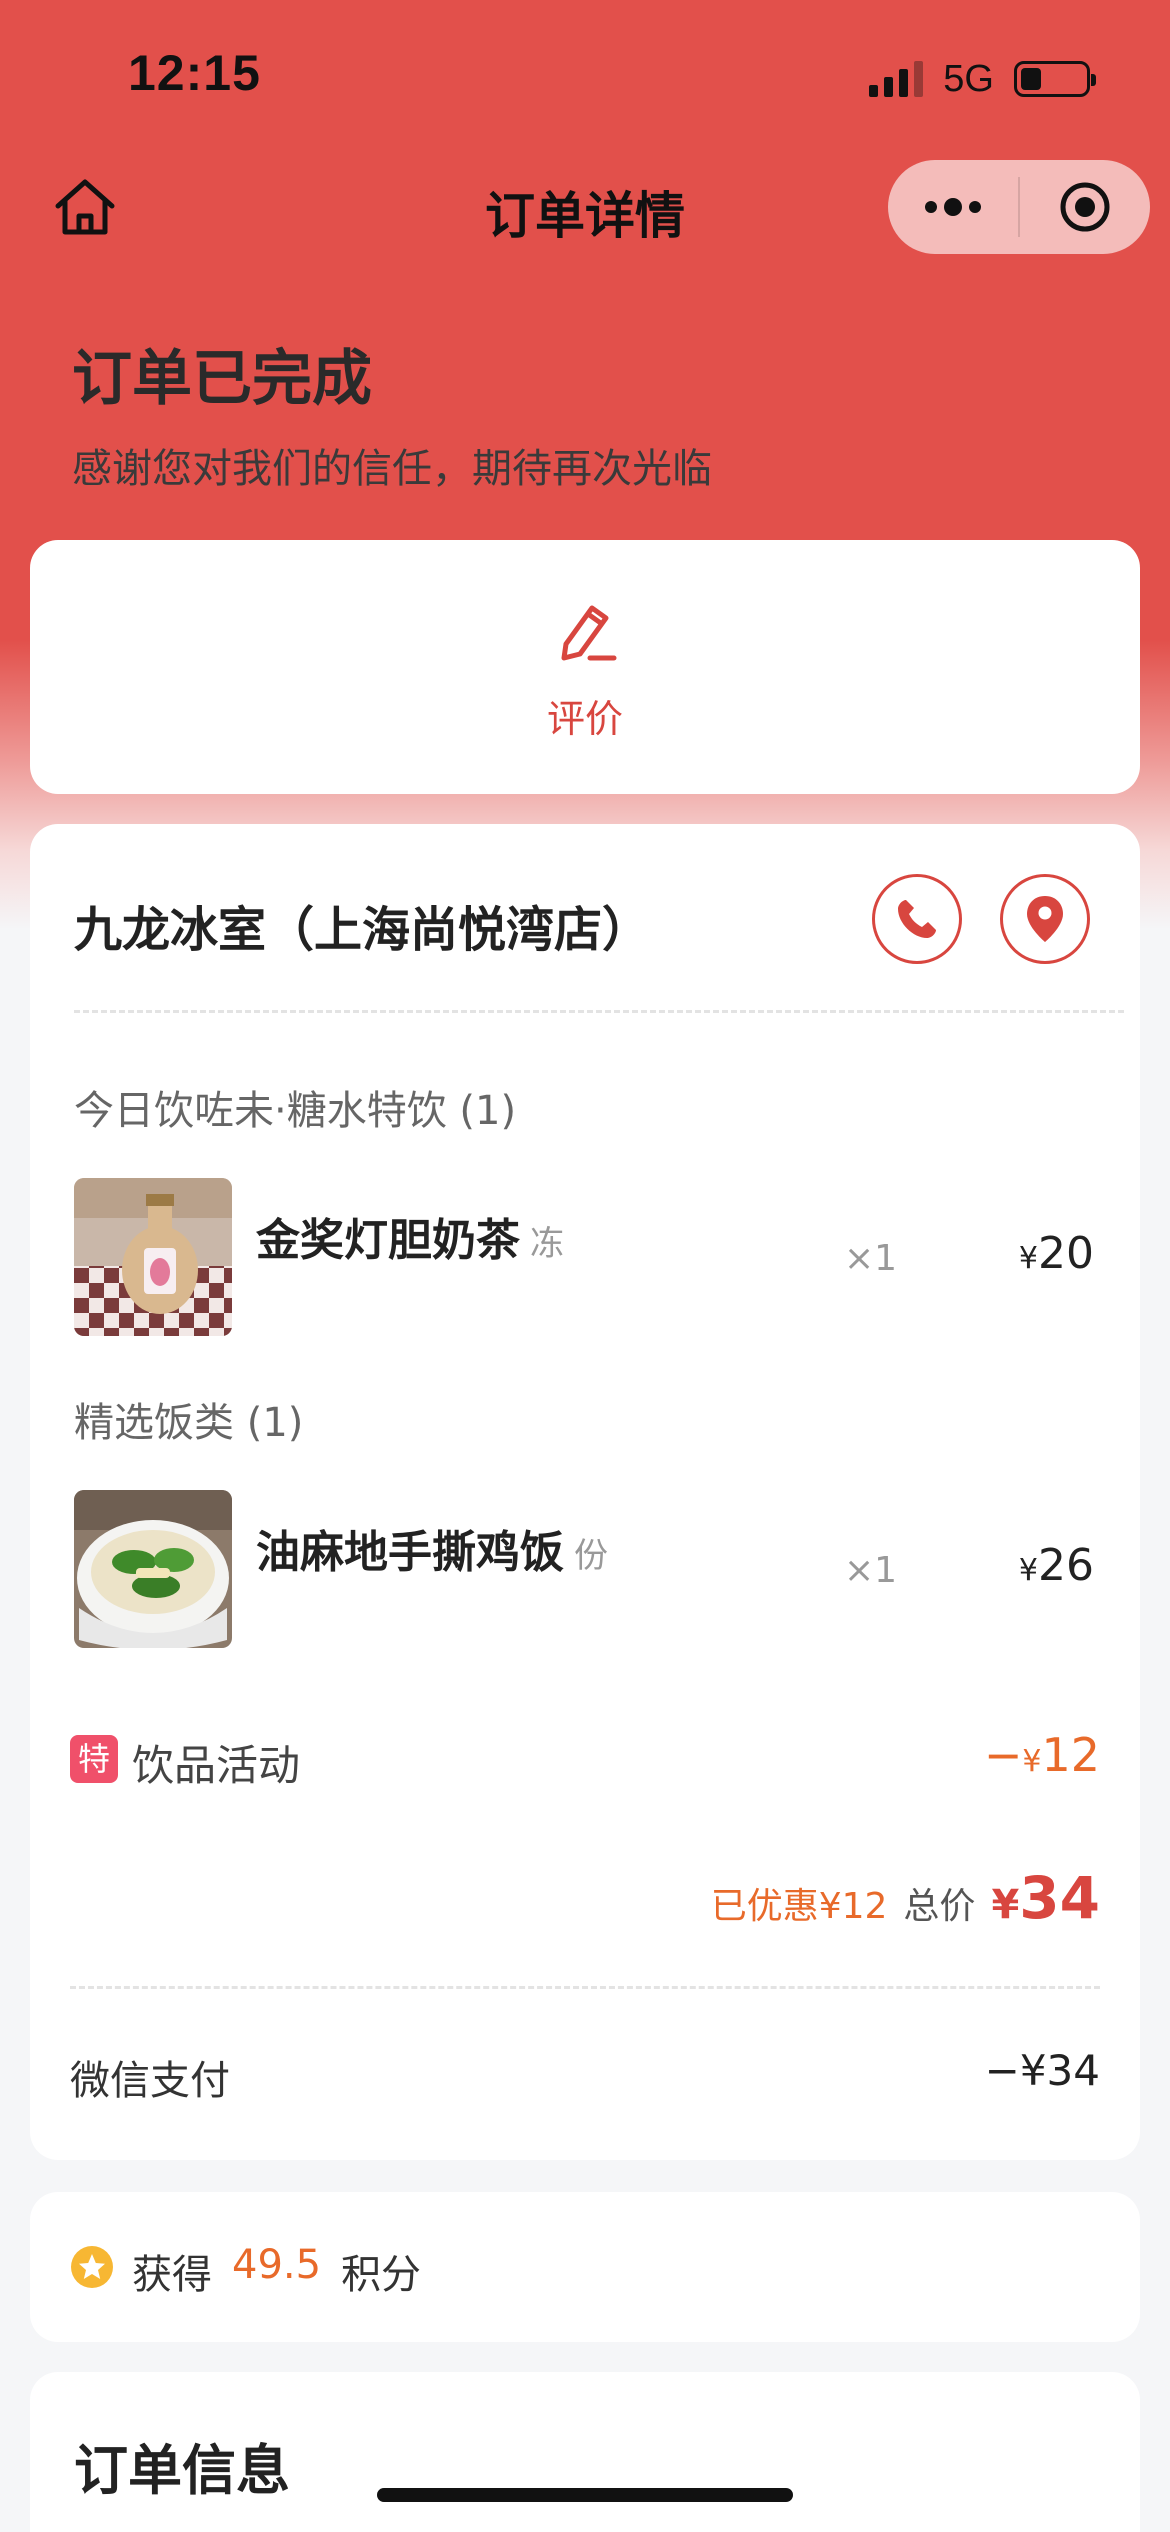 The width and height of the screenshot is (1170, 2532). What do you see at coordinates (222, 379) in the screenshot?
I see `order-status-title: 订单已完成` at bounding box center [222, 379].